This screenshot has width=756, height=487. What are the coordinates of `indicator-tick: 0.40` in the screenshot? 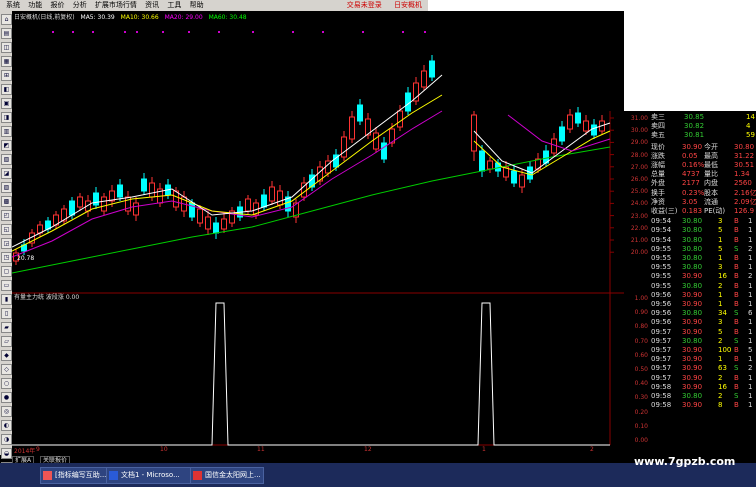 It's located at (641, 384).